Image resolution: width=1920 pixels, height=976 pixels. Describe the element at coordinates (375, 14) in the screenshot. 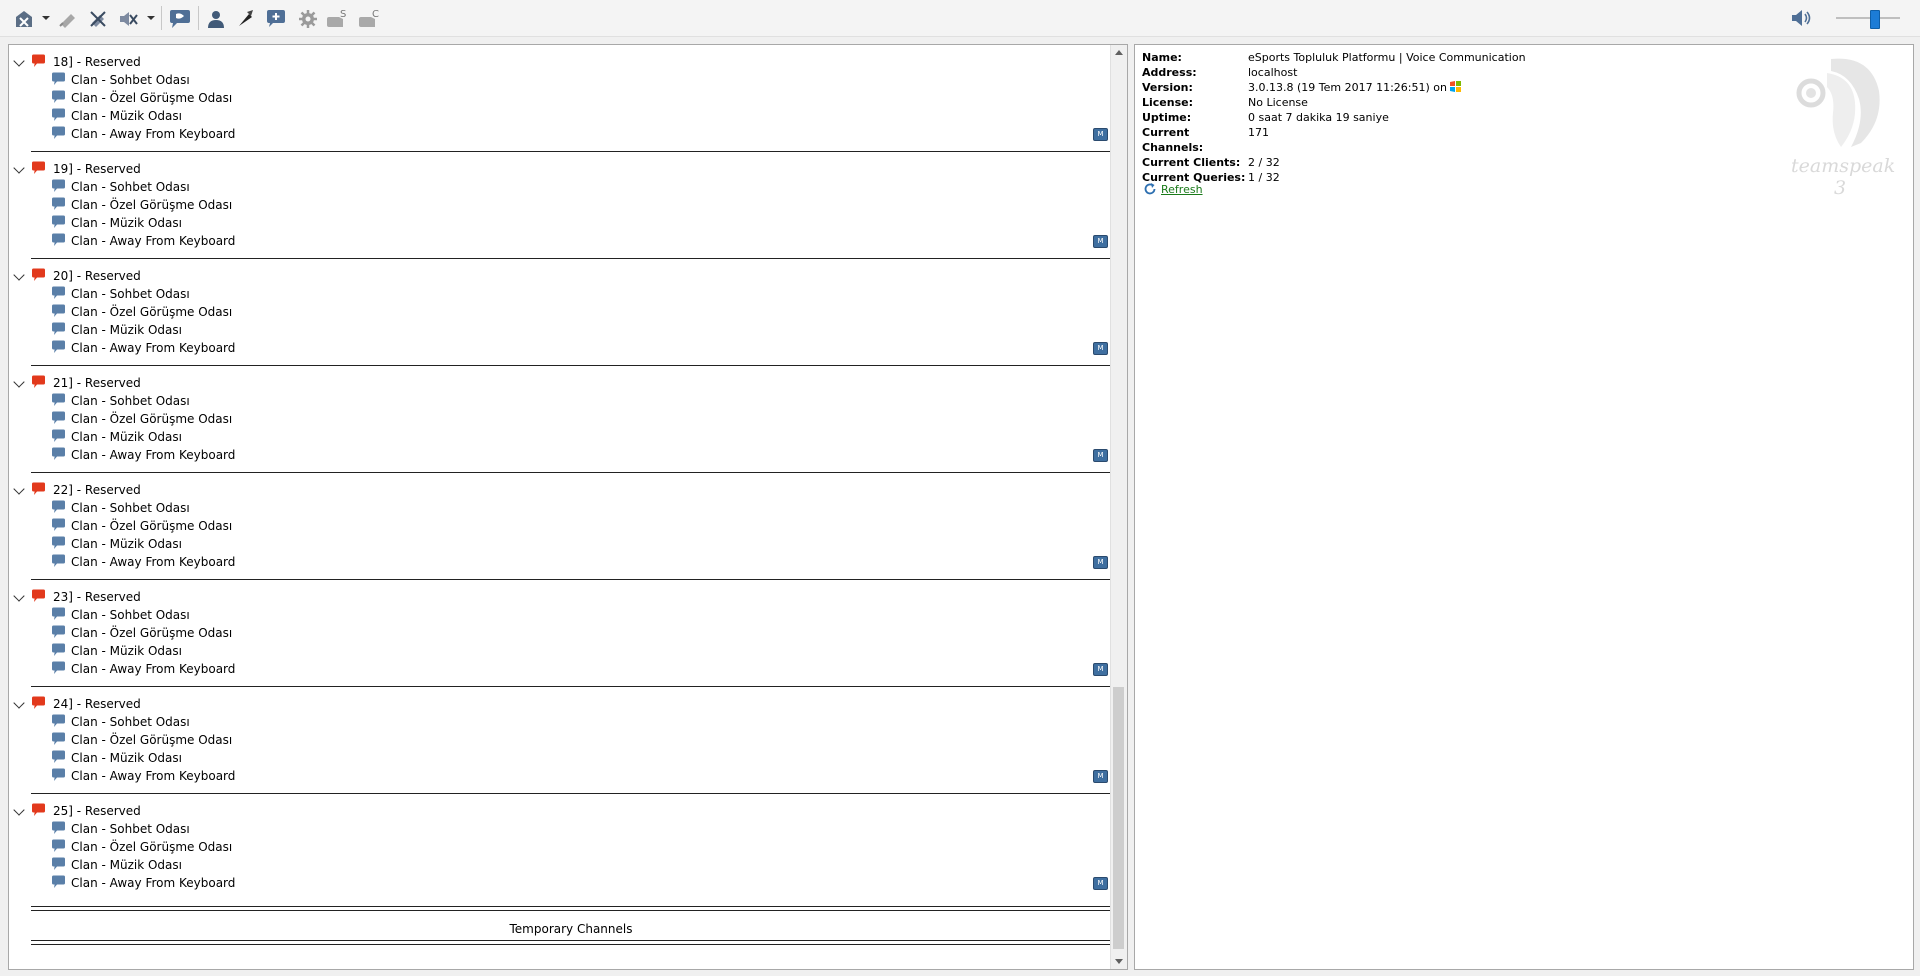

I see `svg-text: C` at that location.